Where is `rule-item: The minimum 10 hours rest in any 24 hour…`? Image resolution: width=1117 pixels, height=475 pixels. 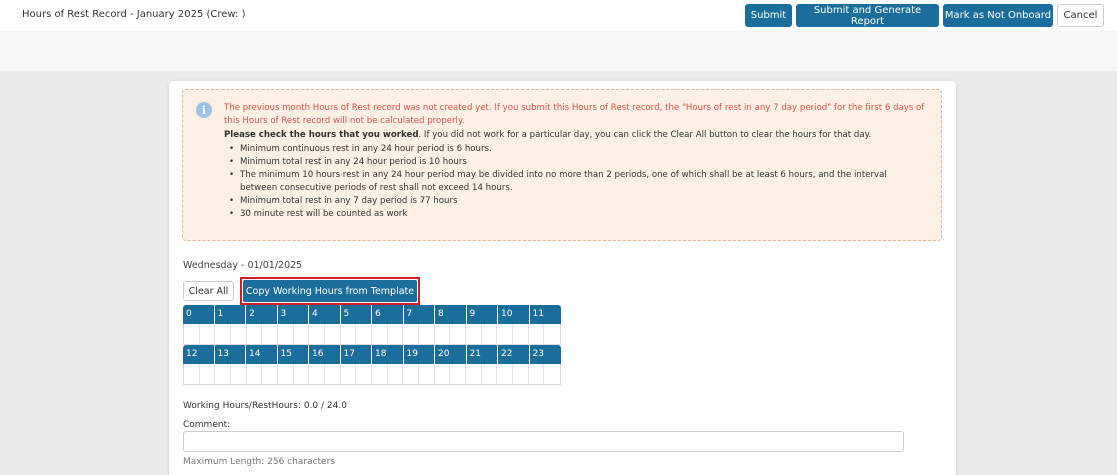
rule-item: The minimum 10 hours rest in any 24 hour… is located at coordinates (569, 182).